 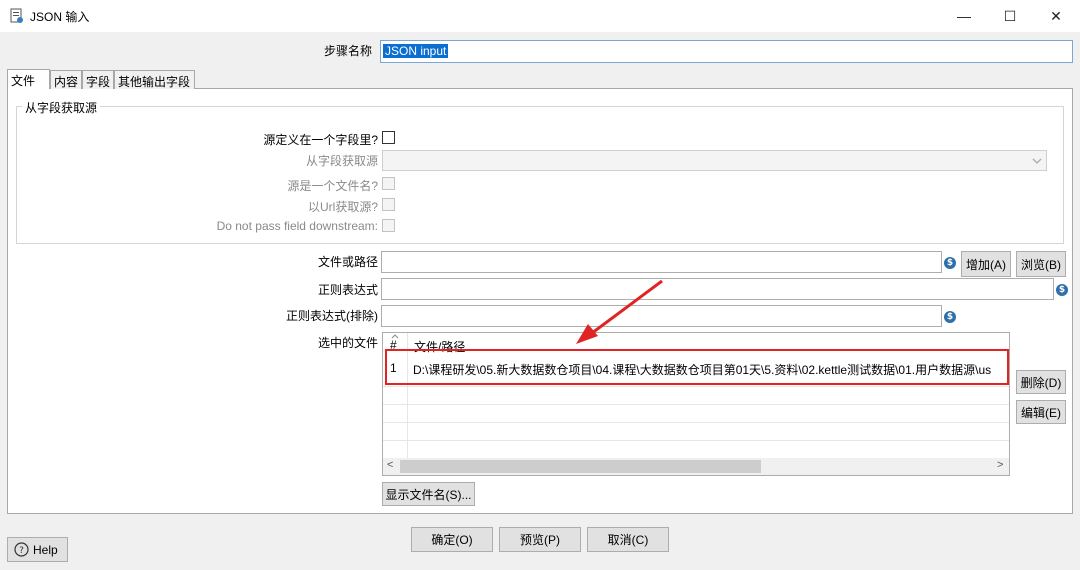 I want to click on do-not-pass-field-label: Do not pass field downstream:, so click(x=297, y=226).